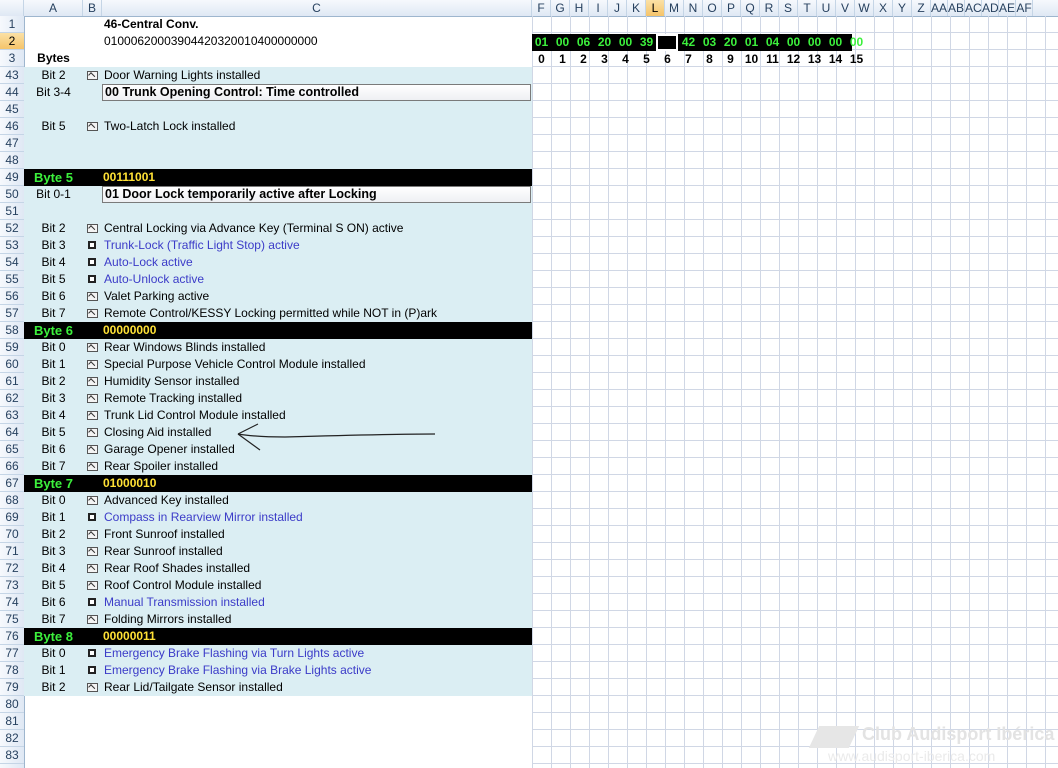 The width and height of the screenshot is (1058, 768). Describe the element at coordinates (12, 262) in the screenshot. I see `row-header-54: 54` at that location.